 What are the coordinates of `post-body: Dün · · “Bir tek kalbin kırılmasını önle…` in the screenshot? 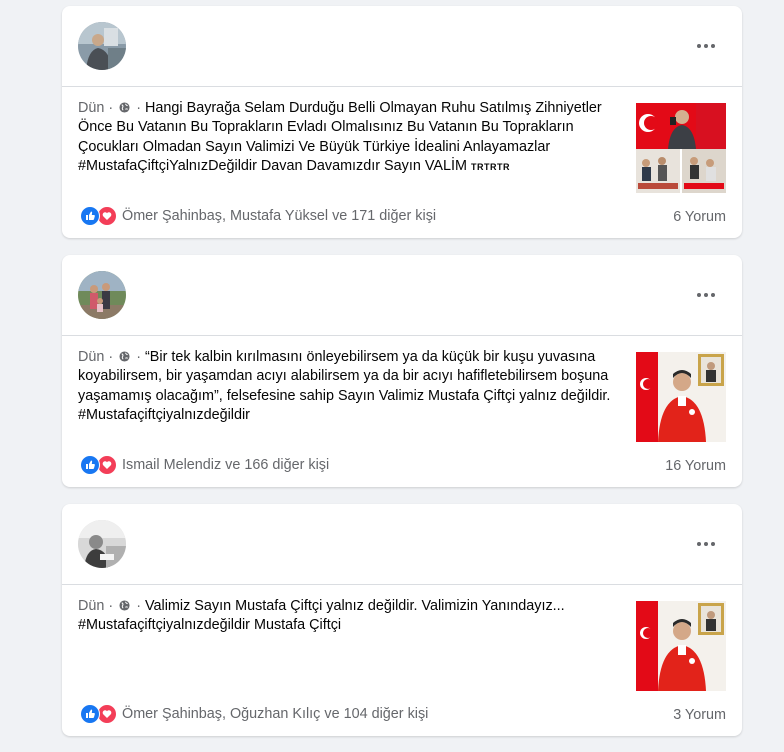 It's located at (402, 390).